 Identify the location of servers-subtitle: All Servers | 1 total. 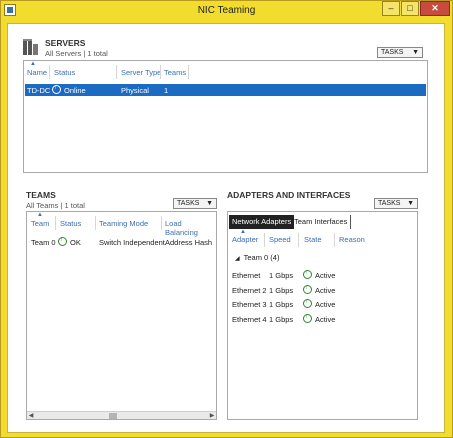
(76, 53).